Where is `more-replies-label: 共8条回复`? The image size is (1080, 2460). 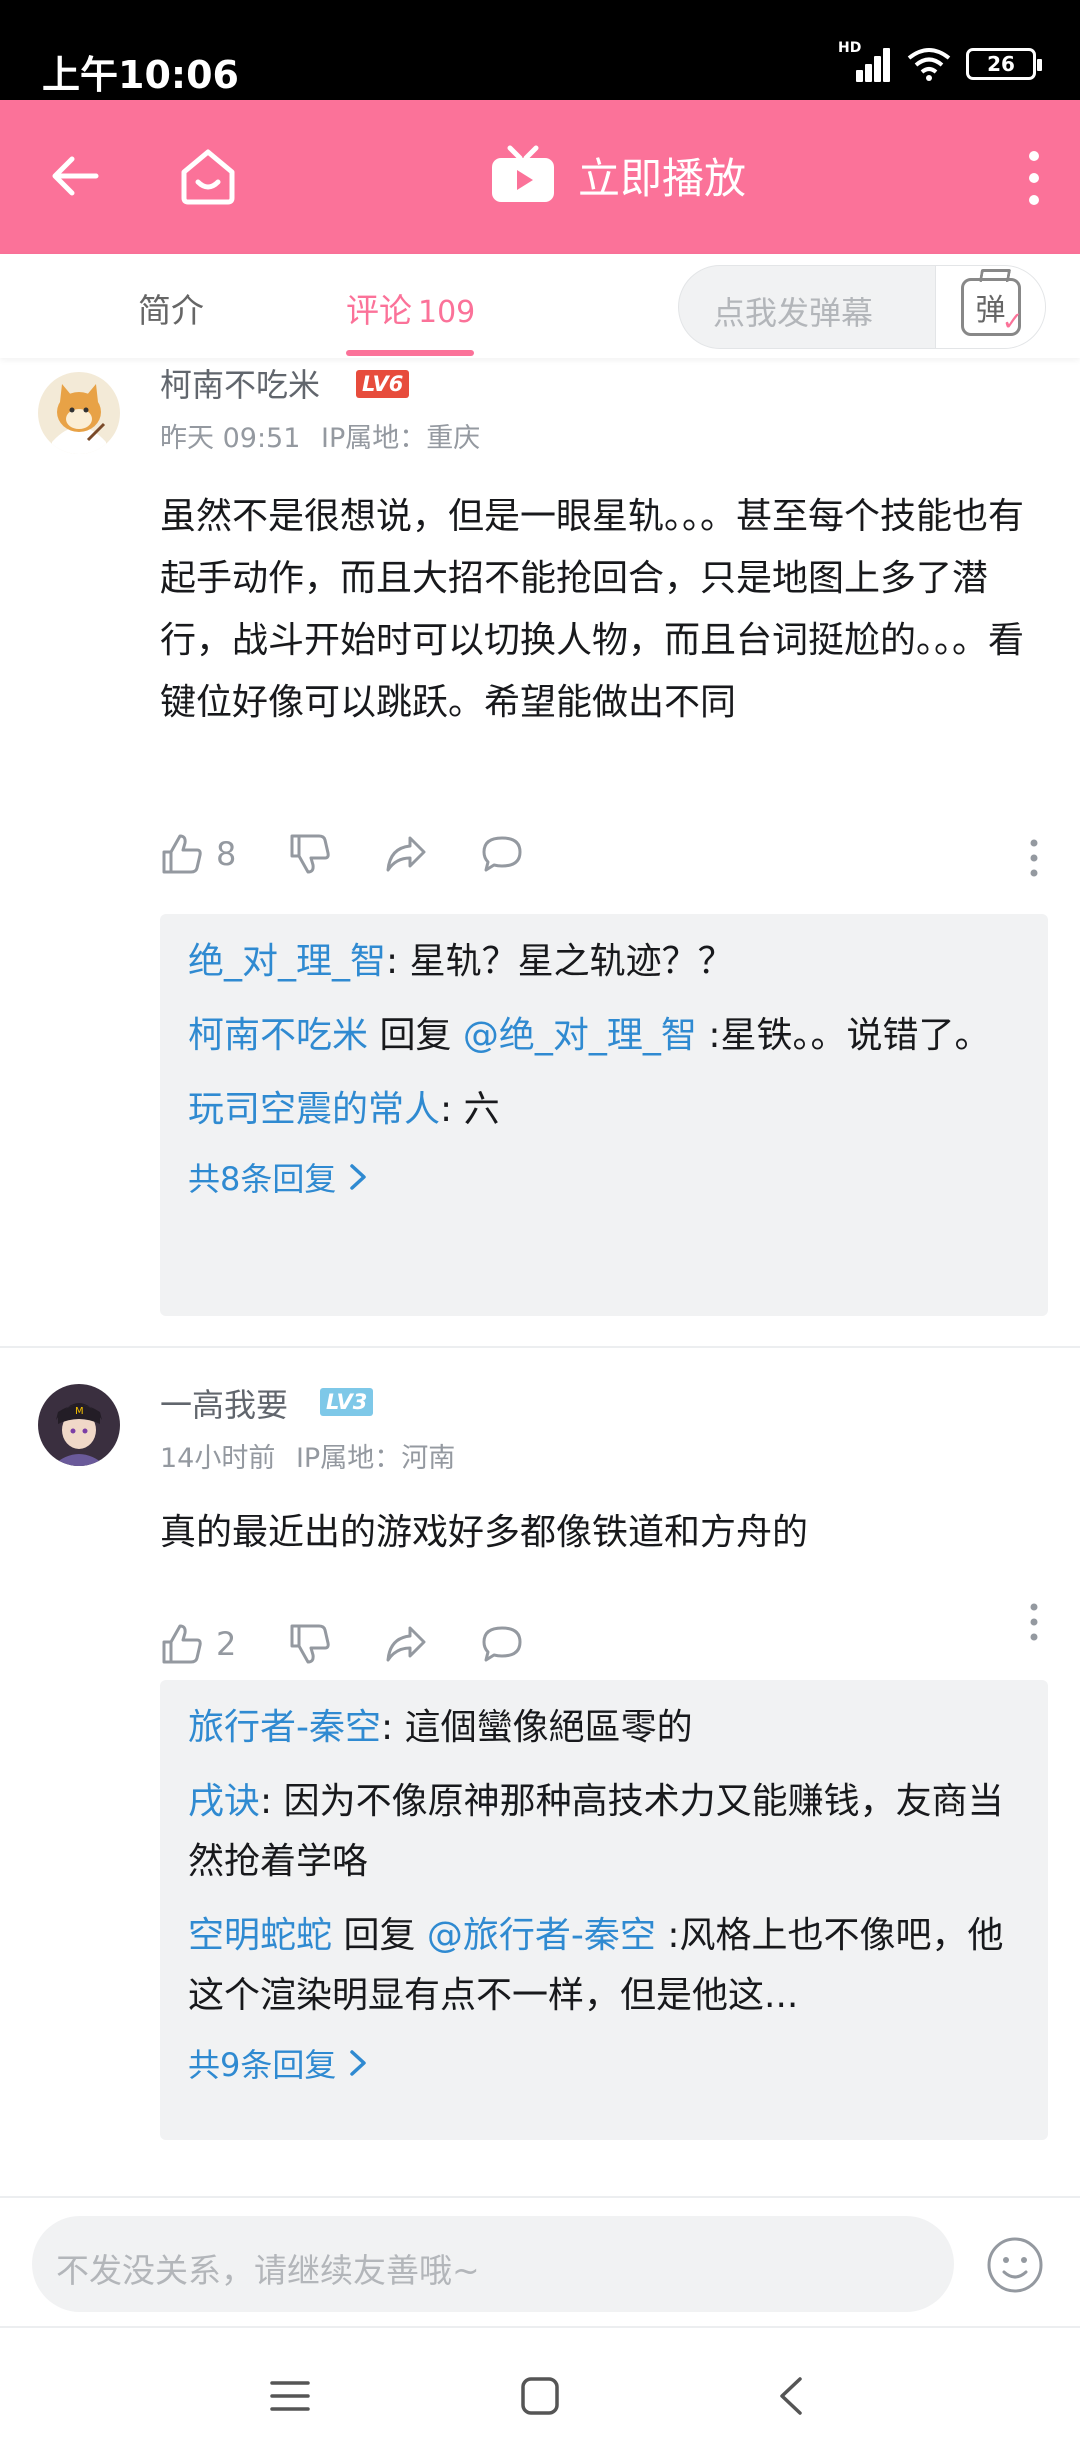
more-replies-label: 共8条回复 is located at coordinates (262, 1179).